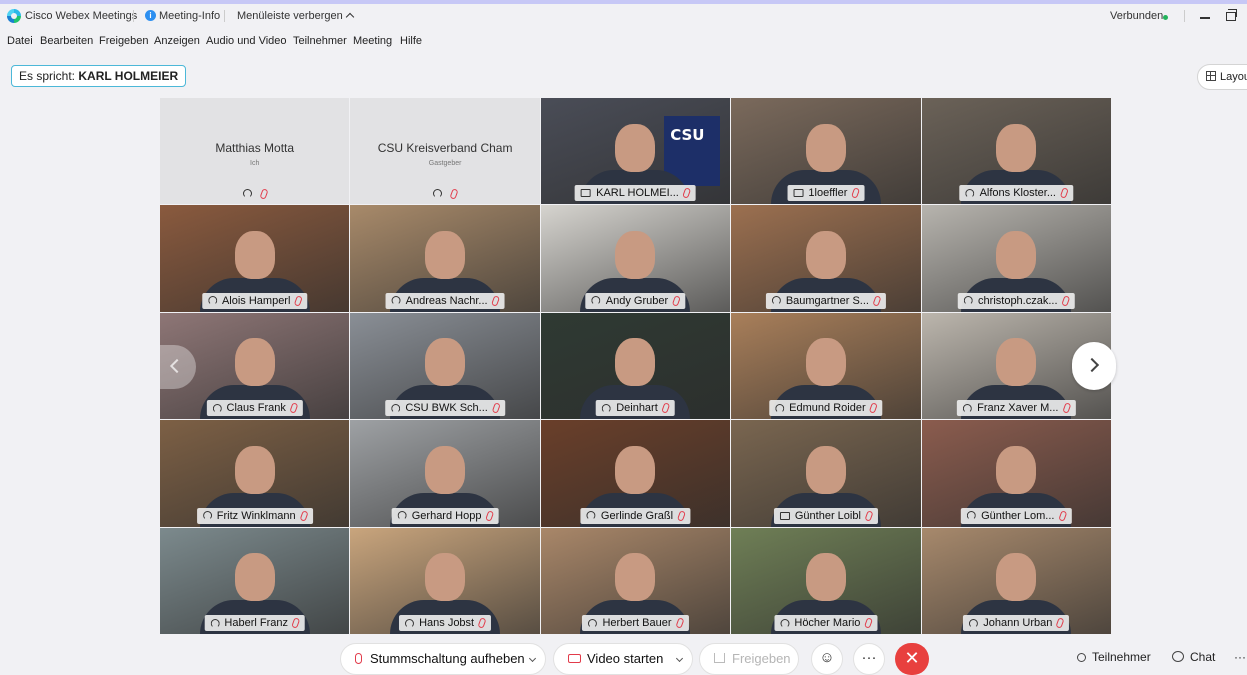 The image size is (1247, 675). I want to click on participant-video-tile: Höcher Mario, so click(826, 580).